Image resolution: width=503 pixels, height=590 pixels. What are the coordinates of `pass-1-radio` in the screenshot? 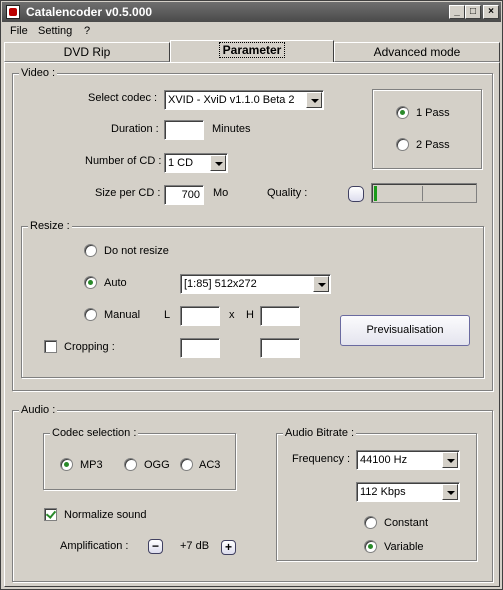 It's located at (402, 112).